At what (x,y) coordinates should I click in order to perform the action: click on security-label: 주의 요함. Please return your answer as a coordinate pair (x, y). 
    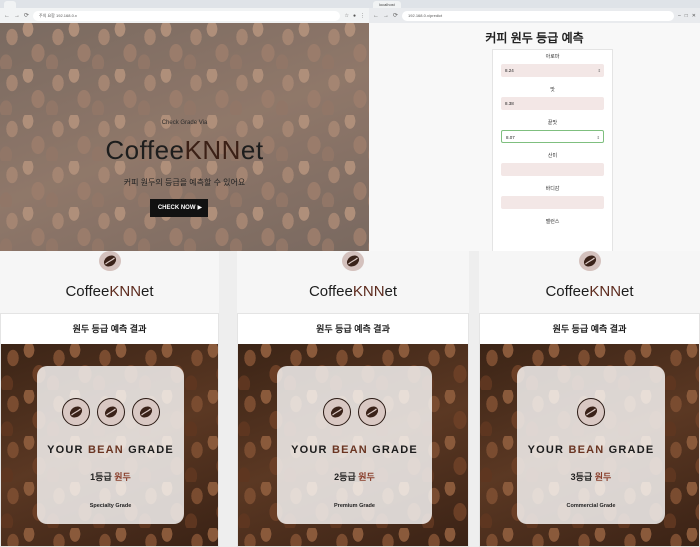
    Looking at the image, I should click on (47, 15).